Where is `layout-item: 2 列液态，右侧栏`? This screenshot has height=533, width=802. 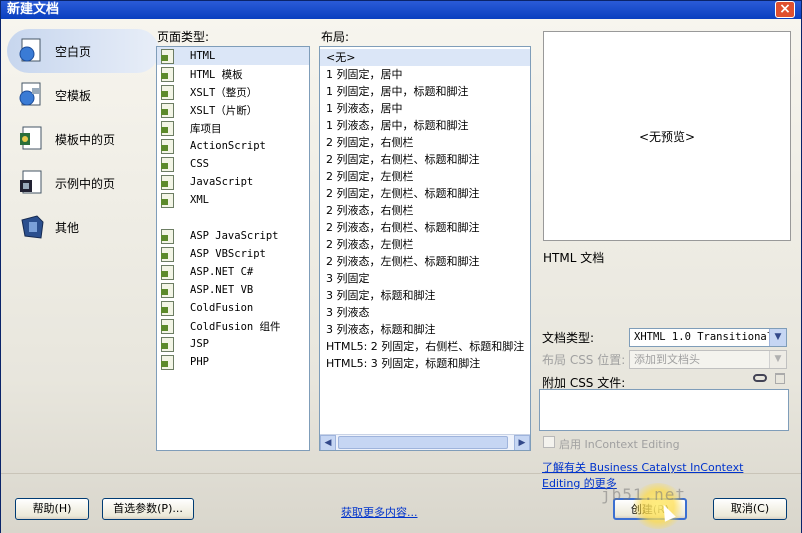
layout-item: 2 列液态，右侧栏 is located at coordinates (425, 210).